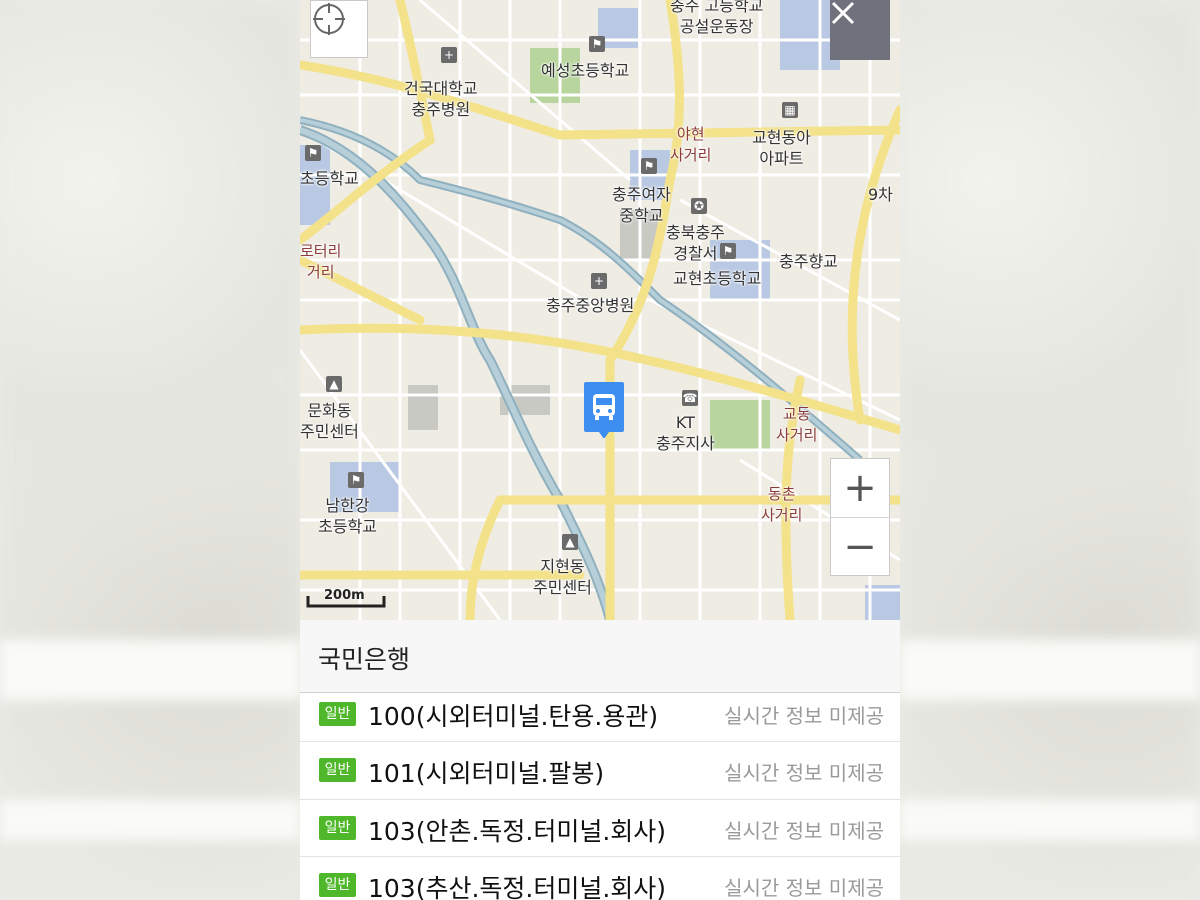 The width and height of the screenshot is (1200, 900). I want to click on route-name: 100(시외터미널.탄용.용관), so click(513, 716).